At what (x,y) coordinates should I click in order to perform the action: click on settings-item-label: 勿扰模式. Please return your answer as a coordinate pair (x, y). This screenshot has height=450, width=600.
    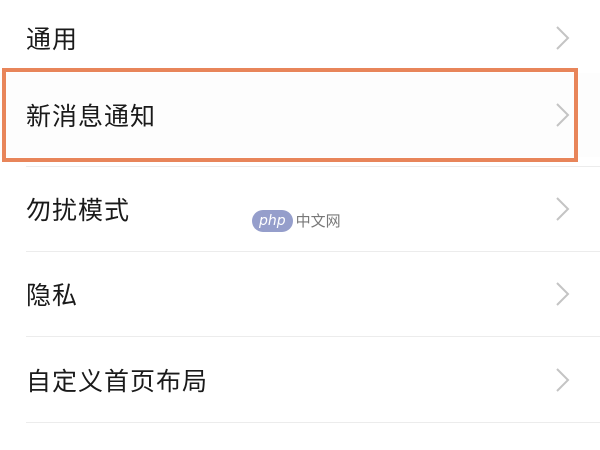
    Looking at the image, I should click on (78, 210).